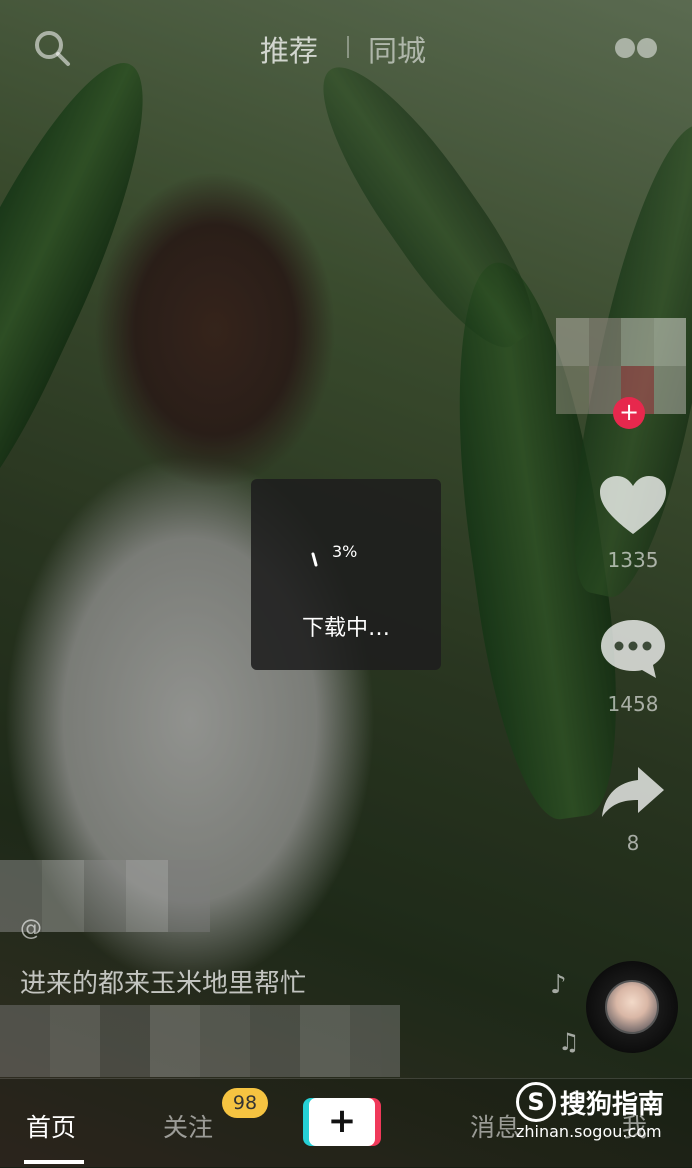  I want to click on share-count: 8, so click(633, 843).